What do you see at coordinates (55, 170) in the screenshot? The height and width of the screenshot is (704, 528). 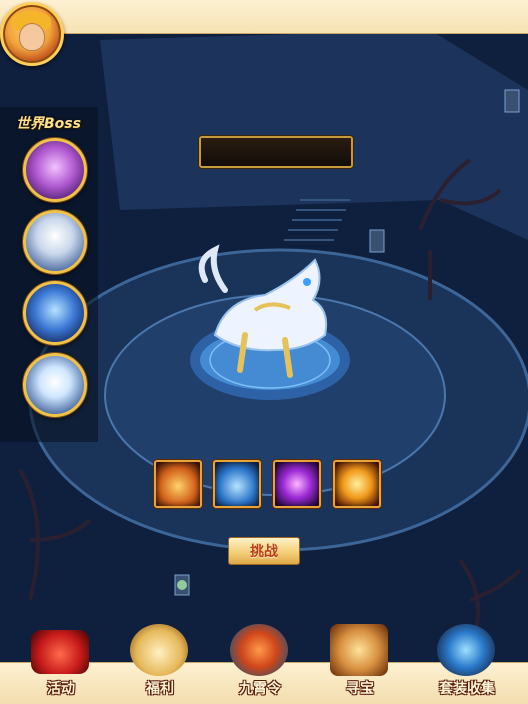 I see `boss-purple-beast-icon` at bounding box center [55, 170].